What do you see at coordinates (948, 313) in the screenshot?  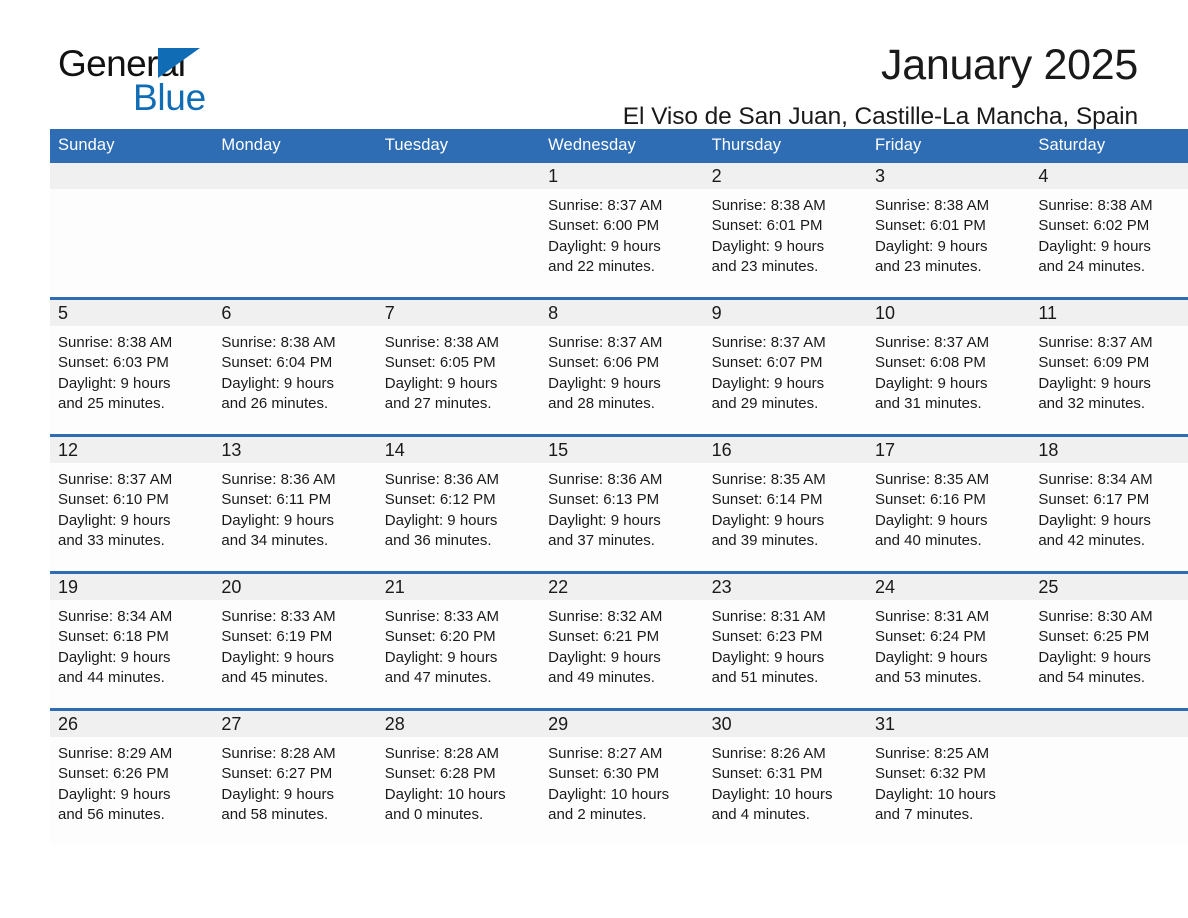 I see `day-number: 10` at bounding box center [948, 313].